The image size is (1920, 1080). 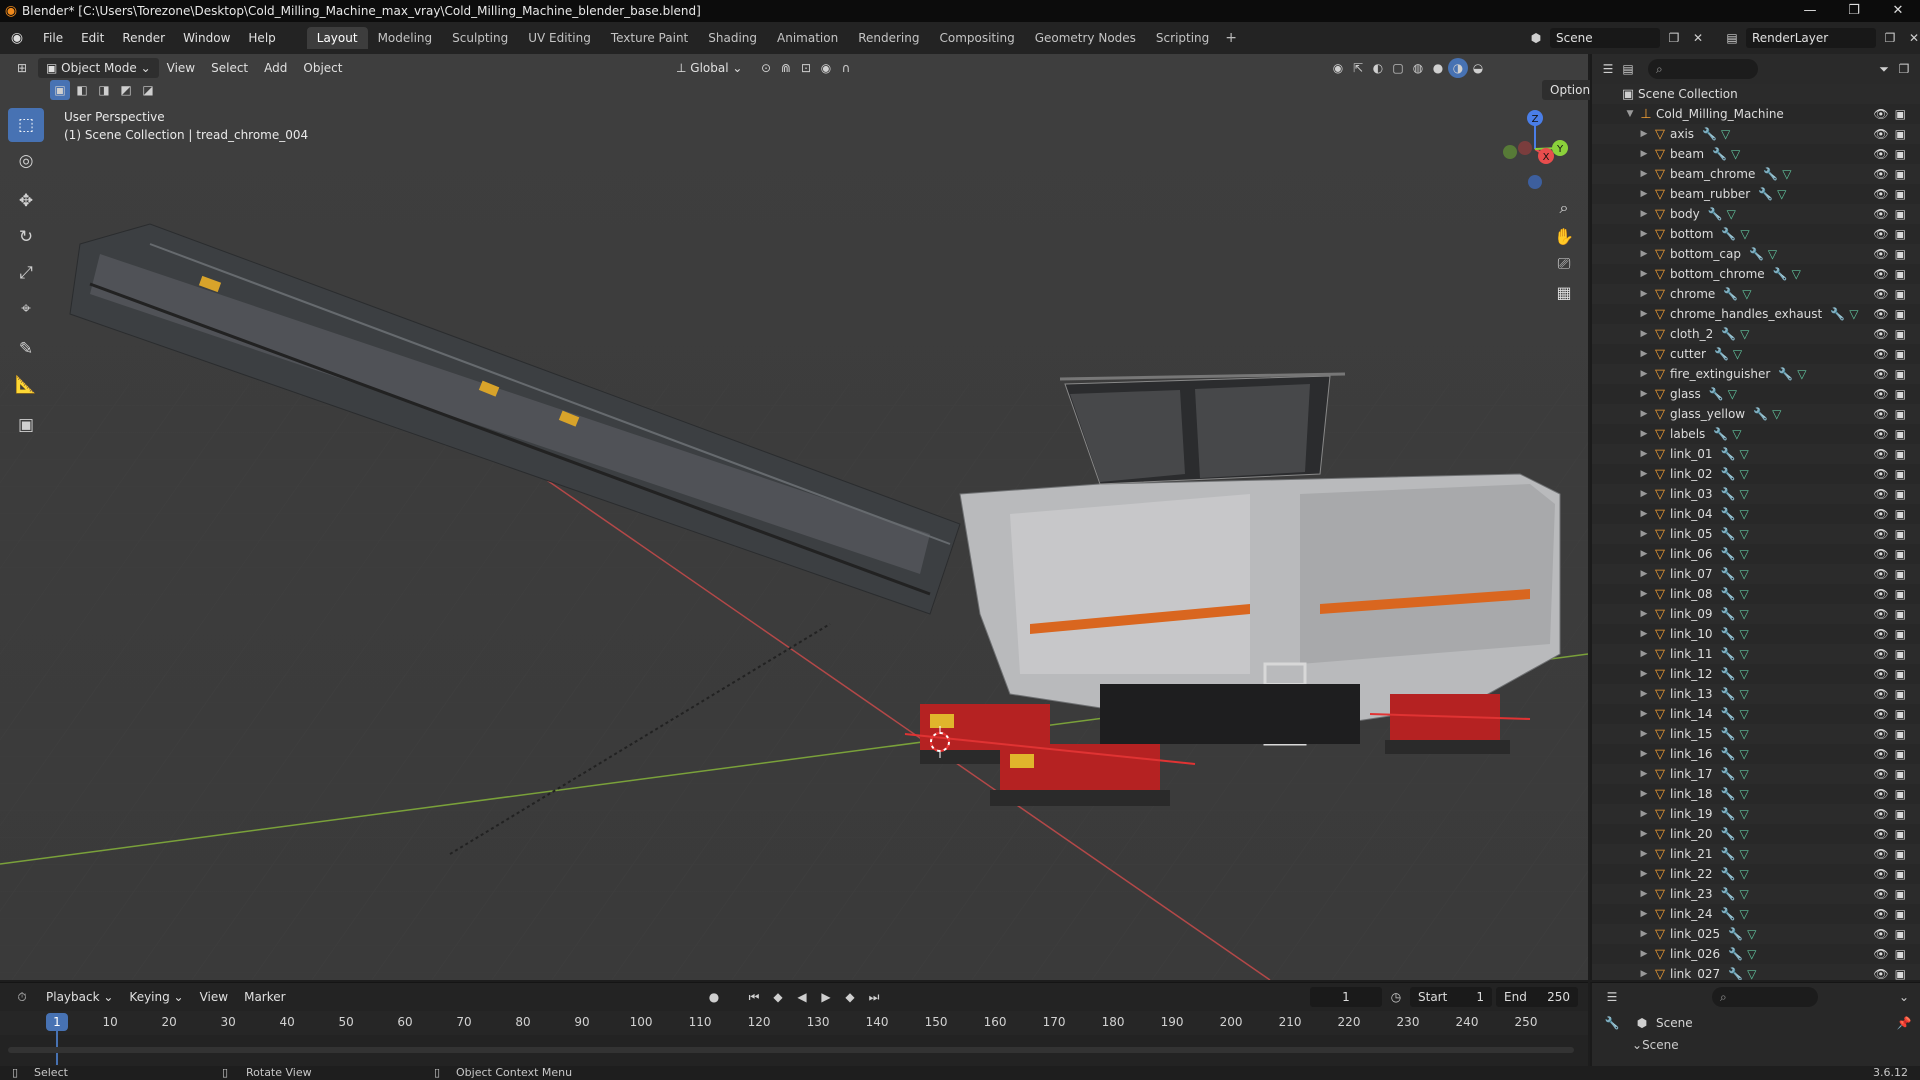 What do you see at coordinates (53, 38) in the screenshot?
I see `menu-file: File` at bounding box center [53, 38].